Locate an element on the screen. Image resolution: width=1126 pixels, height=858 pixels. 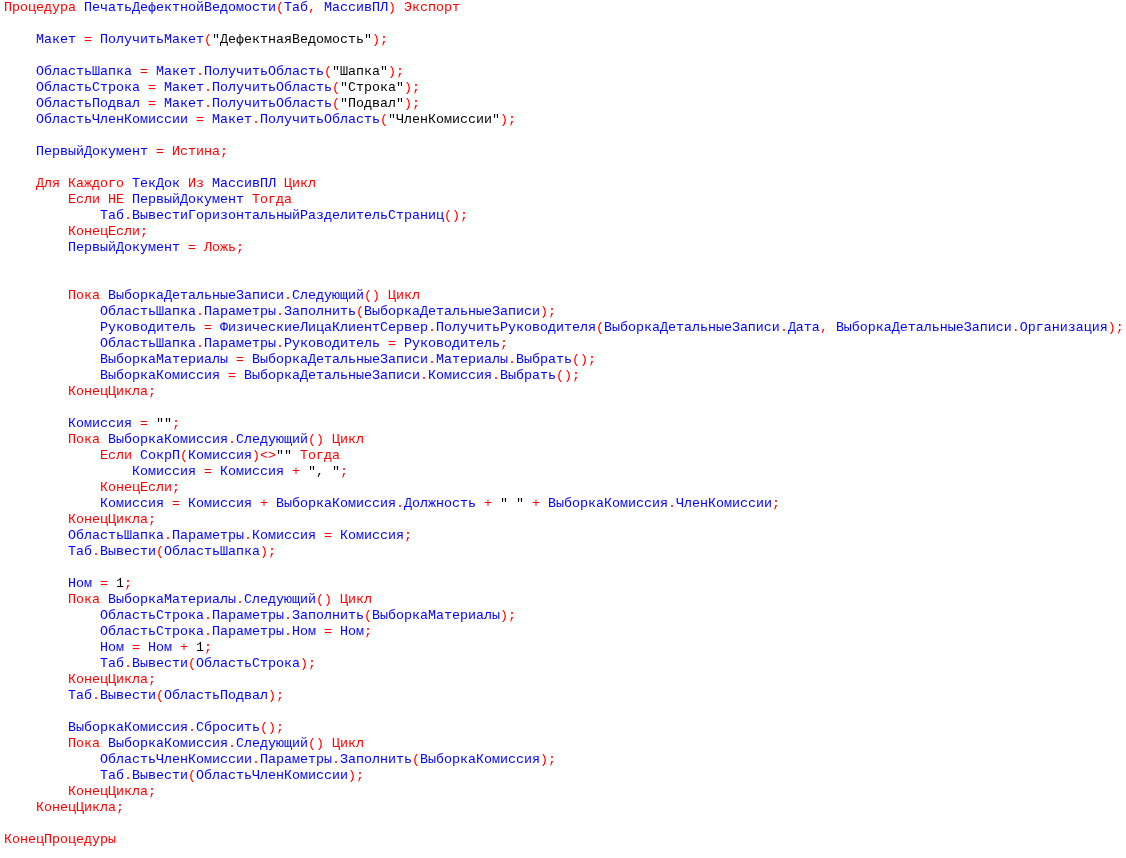
code-line: Таб.Вывести(ОбластьШапка); is located at coordinates (172, 552).